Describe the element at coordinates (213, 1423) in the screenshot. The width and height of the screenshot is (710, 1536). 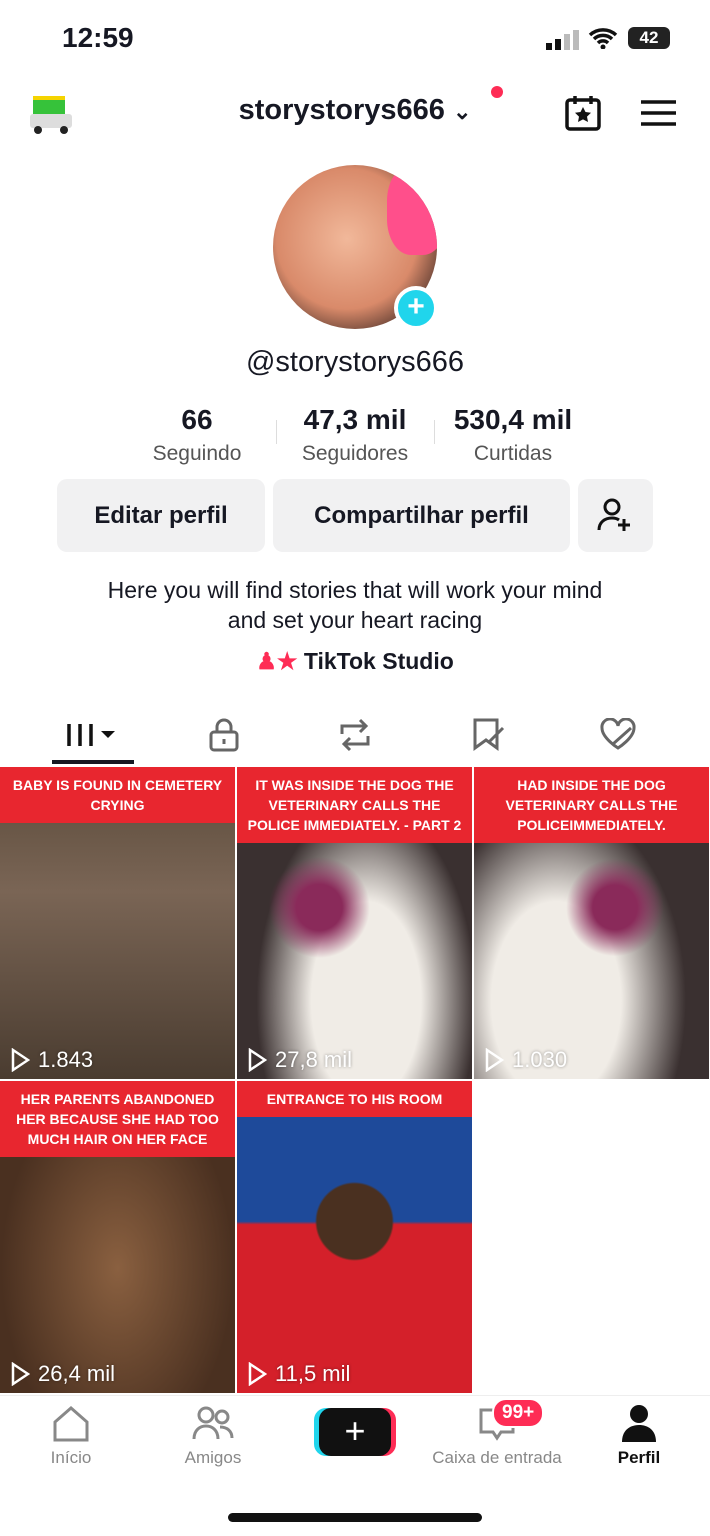
I see `friends-icon` at that location.